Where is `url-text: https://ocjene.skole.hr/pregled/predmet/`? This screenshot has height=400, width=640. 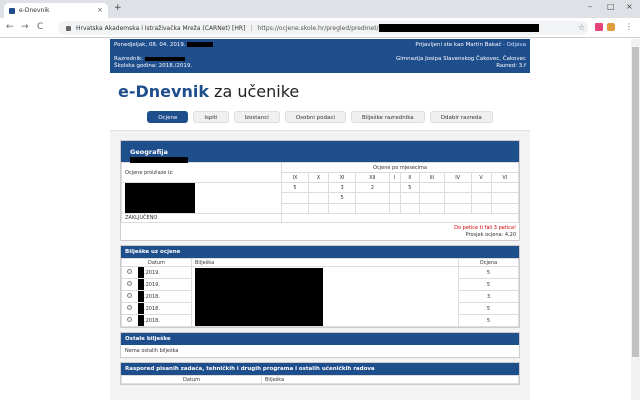
url-text: https://ocjene.skole.hr/pregled/predmet/ is located at coordinates (318, 28).